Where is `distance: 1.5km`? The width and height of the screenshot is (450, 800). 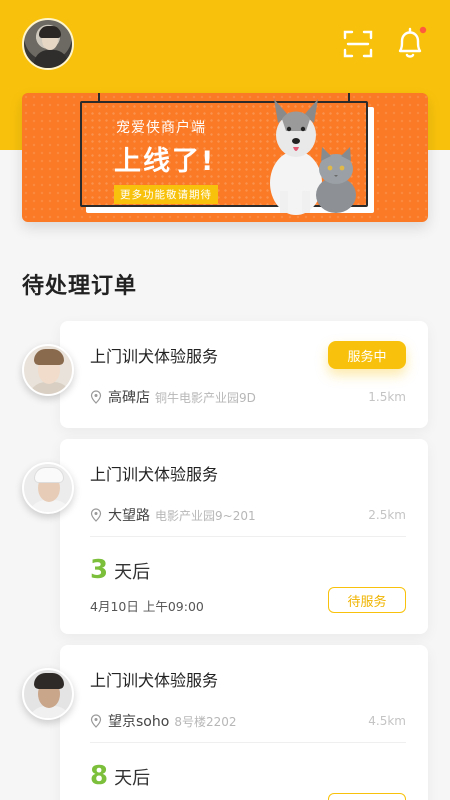 distance: 1.5km is located at coordinates (387, 397).